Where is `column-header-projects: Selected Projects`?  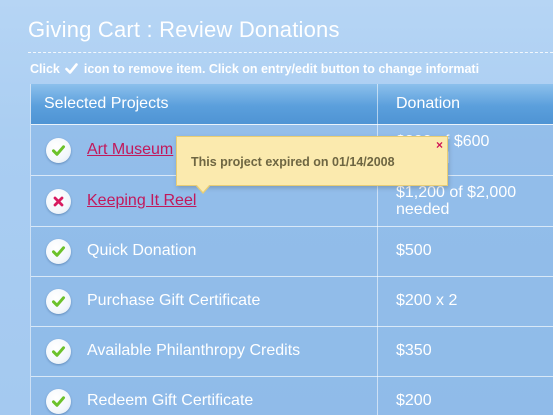
column-header-projects: Selected Projects is located at coordinates (106, 103).